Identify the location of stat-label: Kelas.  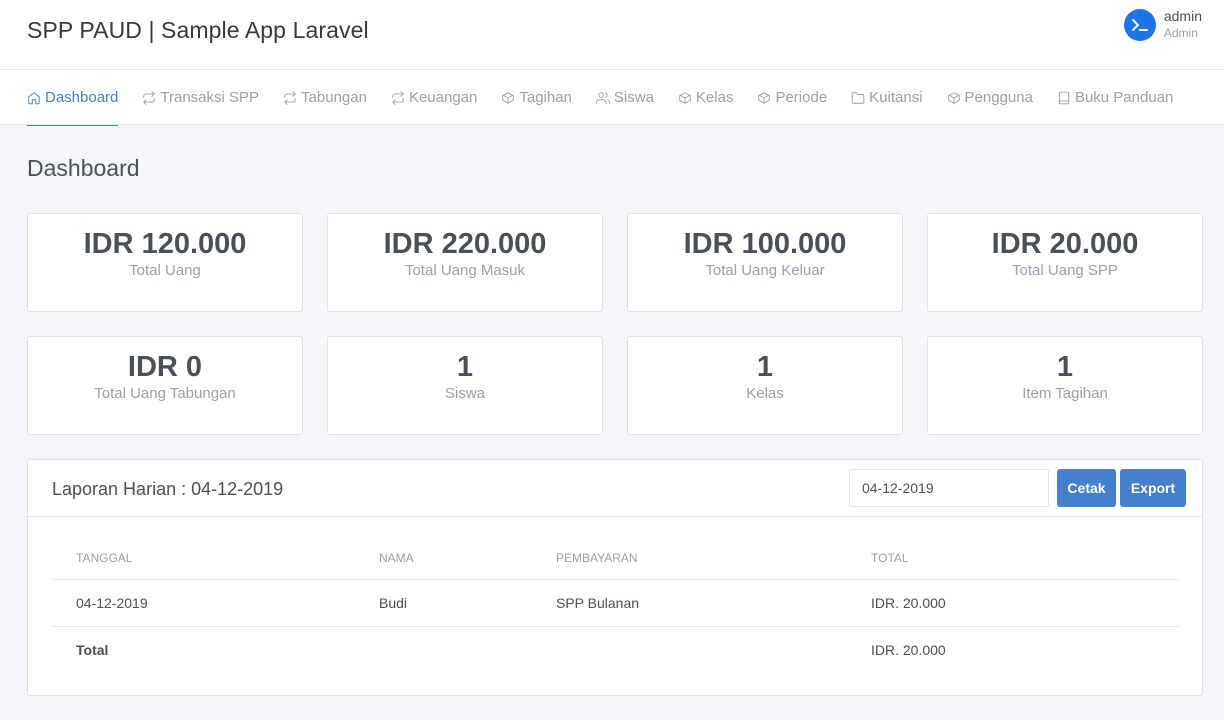
(765, 393).